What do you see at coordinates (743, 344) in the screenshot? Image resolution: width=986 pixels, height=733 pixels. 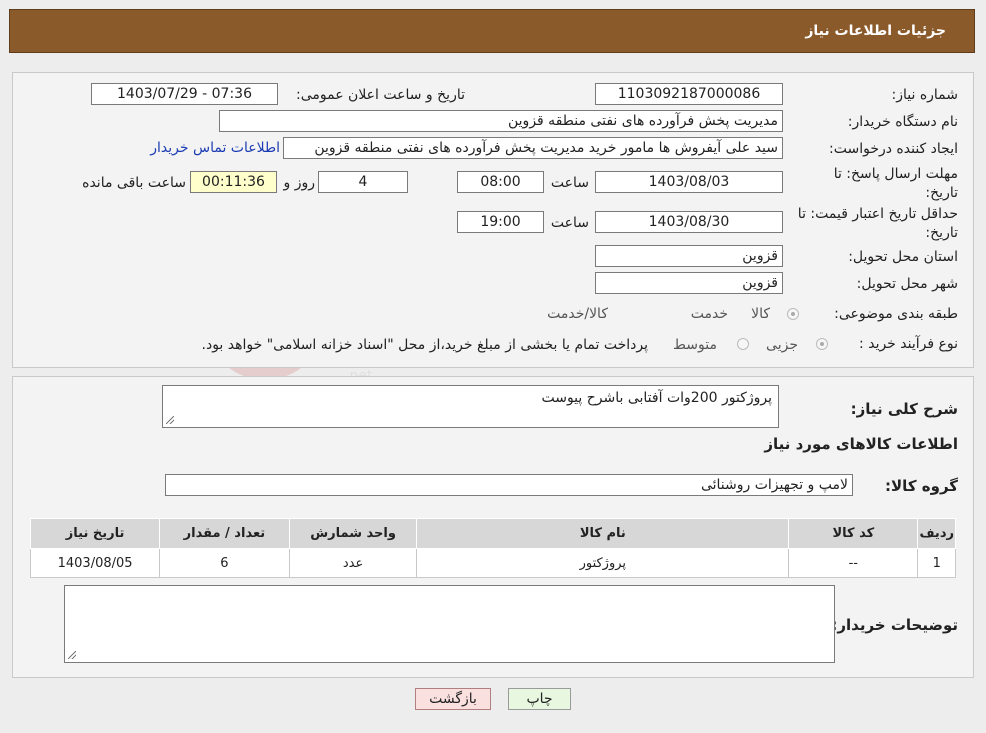 I see `process-radio-medium` at bounding box center [743, 344].